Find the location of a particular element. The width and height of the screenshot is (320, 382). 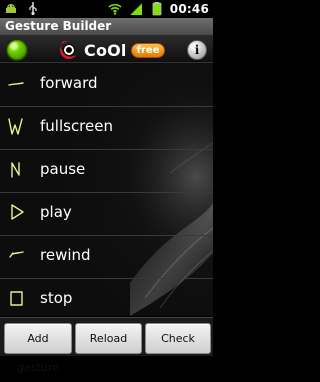

logo-text: CoOl is located at coordinates (105, 50).